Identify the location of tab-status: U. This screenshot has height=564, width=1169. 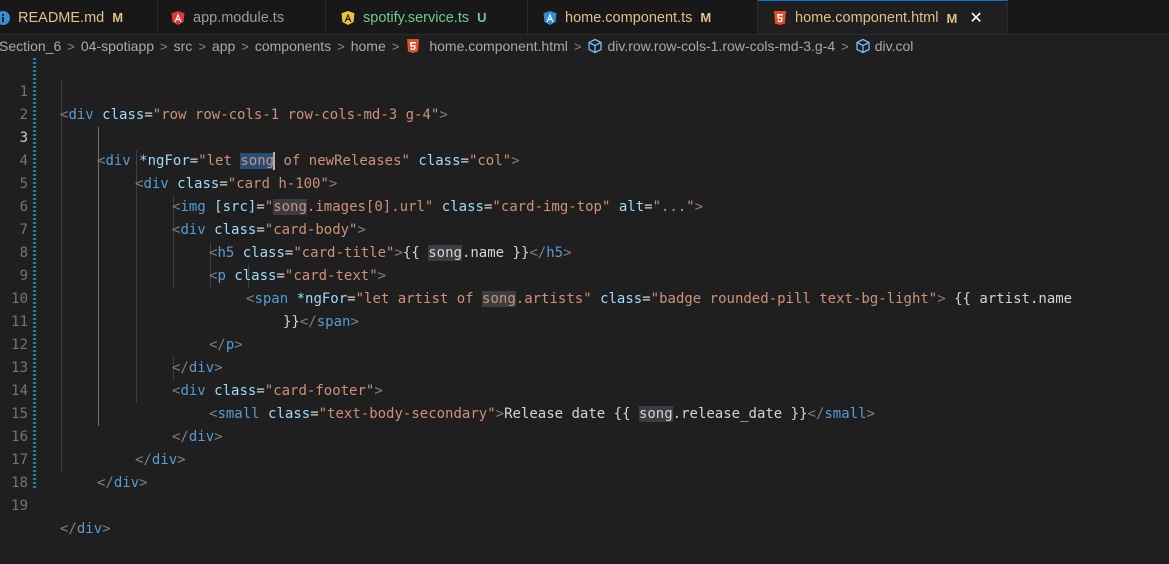
(482, 17).